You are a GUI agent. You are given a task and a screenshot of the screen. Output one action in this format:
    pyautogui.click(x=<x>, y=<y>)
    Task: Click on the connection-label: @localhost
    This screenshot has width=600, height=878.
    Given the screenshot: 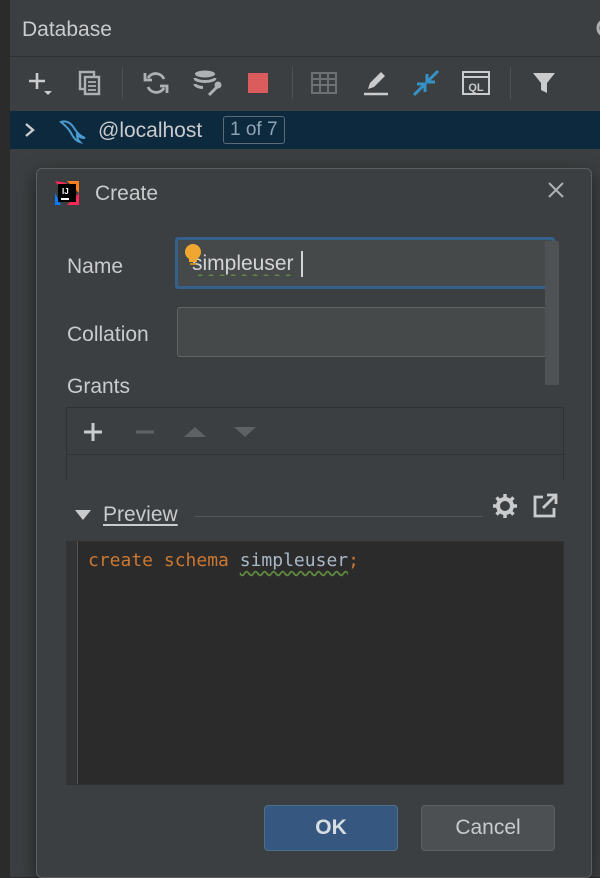 What is the action you would take?
    pyautogui.click(x=150, y=130)
    